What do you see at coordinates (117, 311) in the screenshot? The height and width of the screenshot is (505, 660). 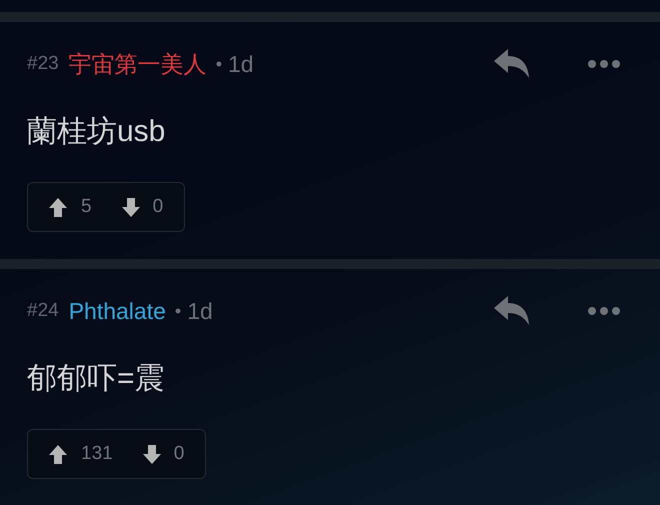 I see `author-name: Phthalate` at bounding box center [117, 311].